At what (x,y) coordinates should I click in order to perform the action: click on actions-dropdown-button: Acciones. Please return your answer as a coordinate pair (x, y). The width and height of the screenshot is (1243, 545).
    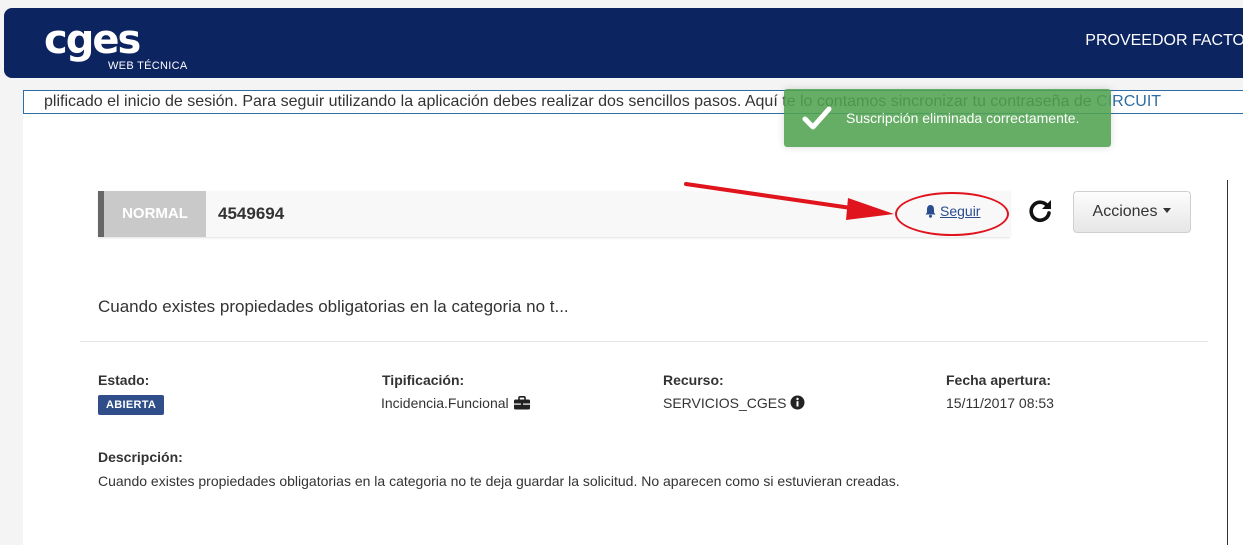
    Looking at the image, I should click on (1132, 212).